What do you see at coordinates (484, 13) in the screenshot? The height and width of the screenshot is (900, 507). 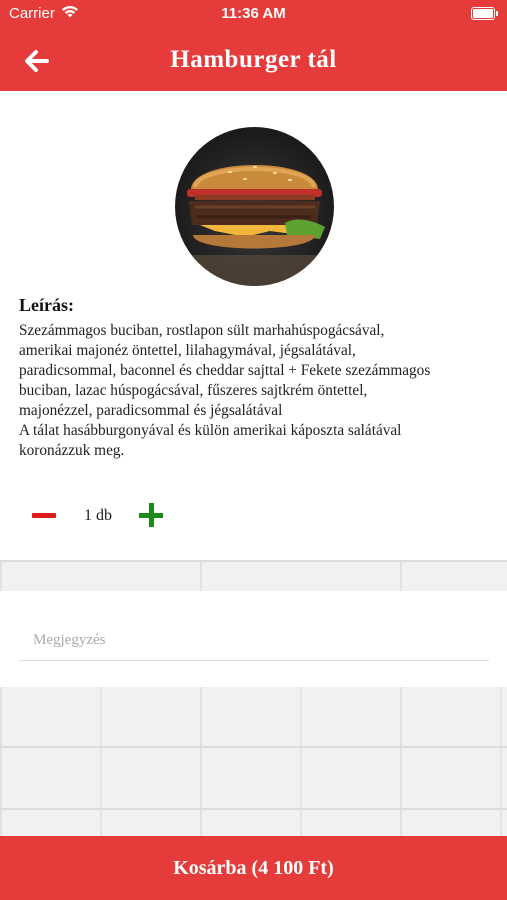 I see `battery-icon` at bounding box center [484, 13].